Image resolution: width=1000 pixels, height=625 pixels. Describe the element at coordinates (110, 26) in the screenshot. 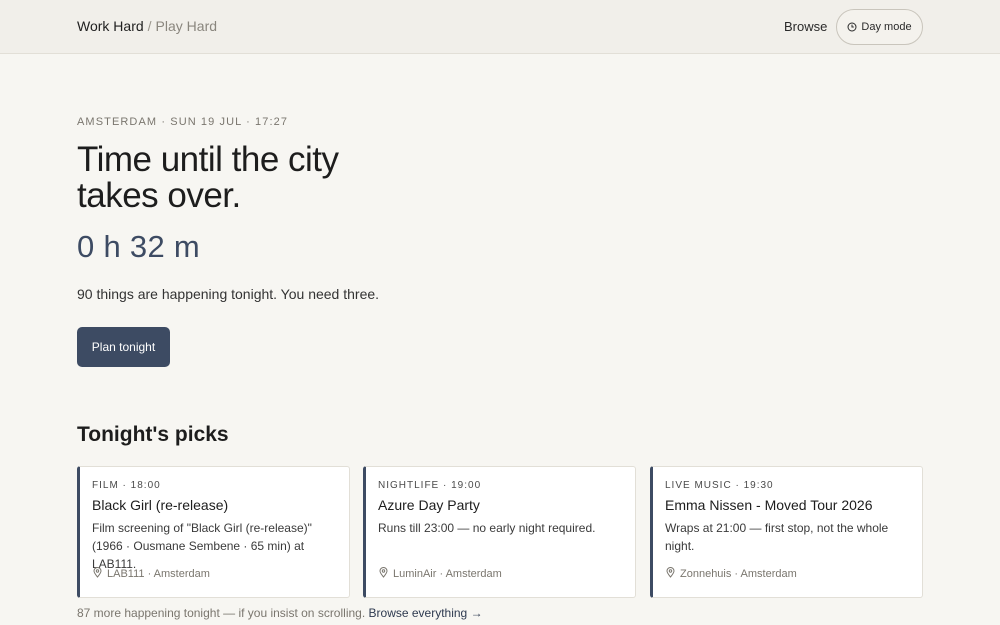

I see `brand-main: Work Hard` at that location.